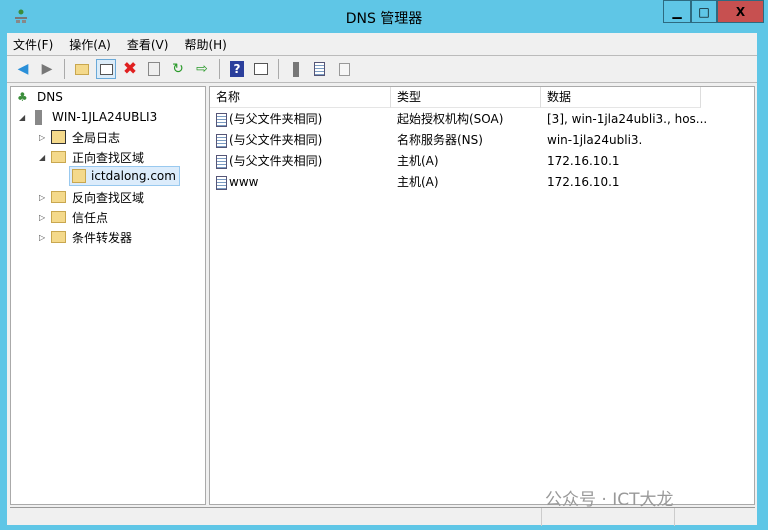 Image resolution: width=768 pixels, height=530 pixels. What do you see at coordinates (466, 97) in the screenshot?
I see `column-header-type: 类型` at bounding box center [466, 97].